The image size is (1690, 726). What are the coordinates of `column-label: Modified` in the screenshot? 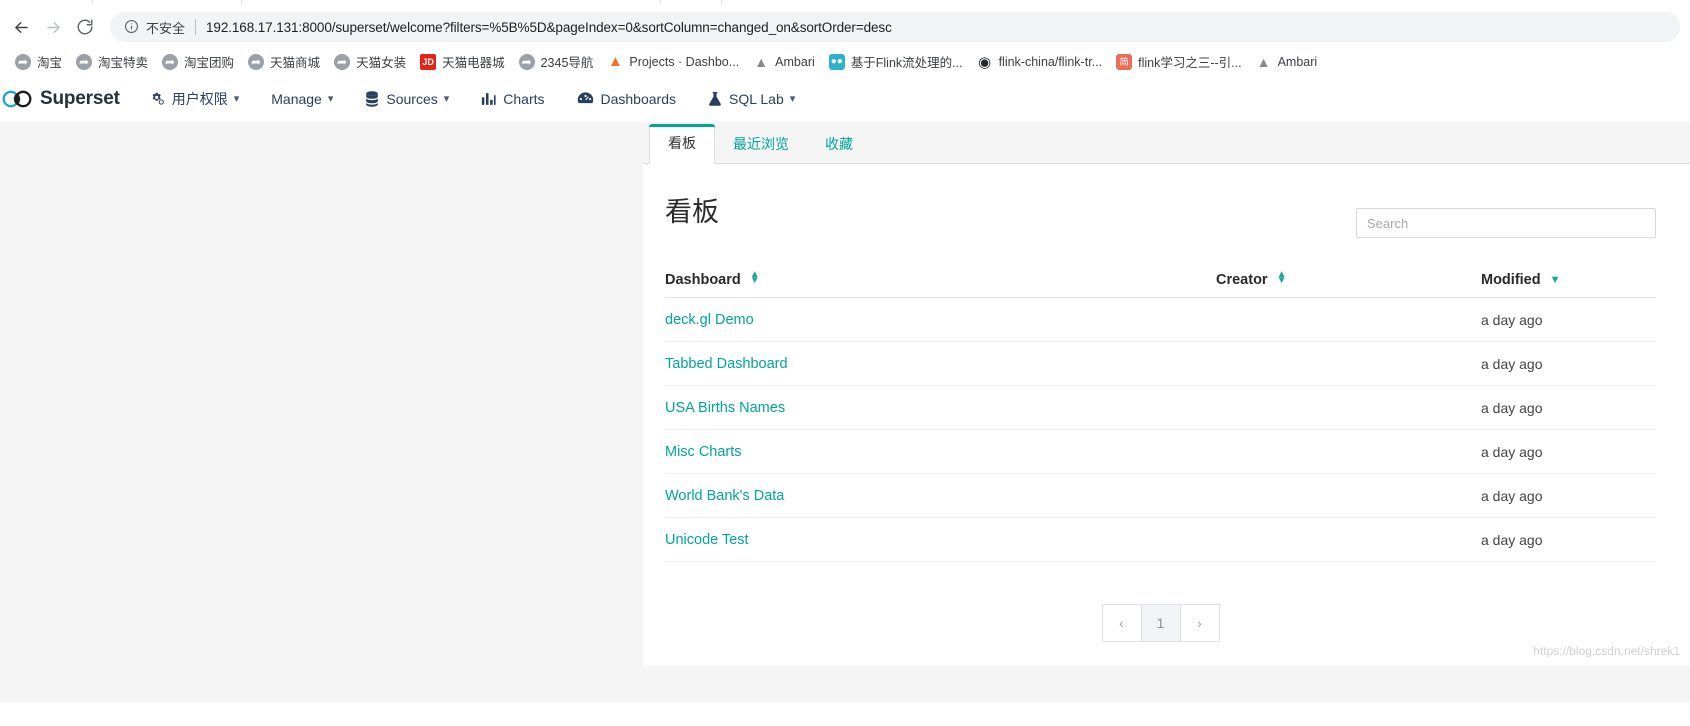 It's located at (1511, 280).